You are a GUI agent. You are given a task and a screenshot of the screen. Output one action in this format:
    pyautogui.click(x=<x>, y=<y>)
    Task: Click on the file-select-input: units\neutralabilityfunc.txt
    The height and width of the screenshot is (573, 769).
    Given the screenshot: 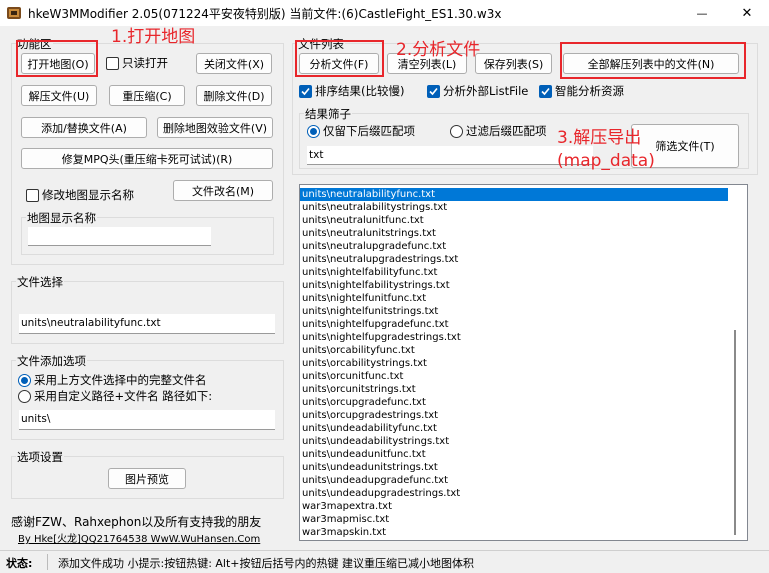 What is the action you would take?
    pyautogui.click(x=147, y=324)
    